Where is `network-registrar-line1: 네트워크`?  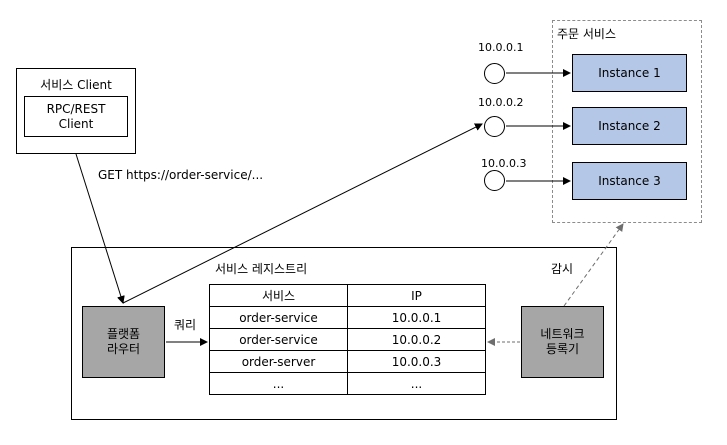
network-registrar-line1: 네트워크 is located at coordinates (562, 334).